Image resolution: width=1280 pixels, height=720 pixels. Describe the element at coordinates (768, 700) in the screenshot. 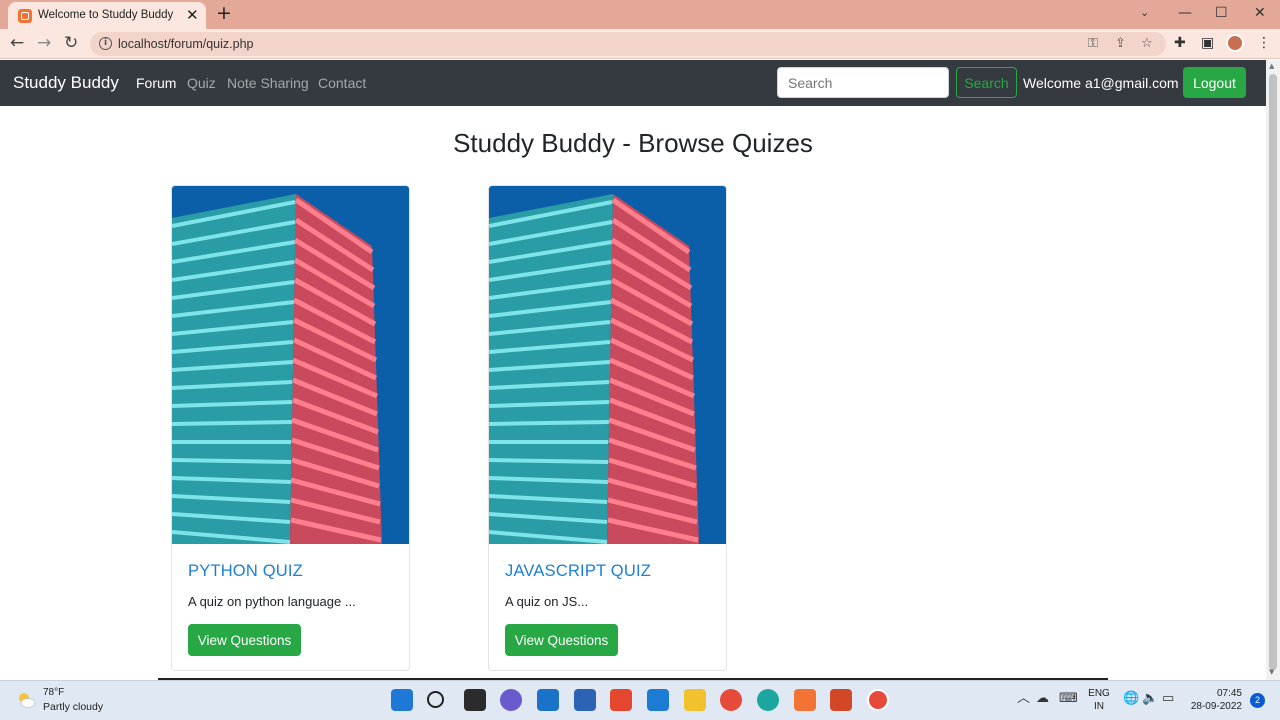

I see `edge-icon` at that location.